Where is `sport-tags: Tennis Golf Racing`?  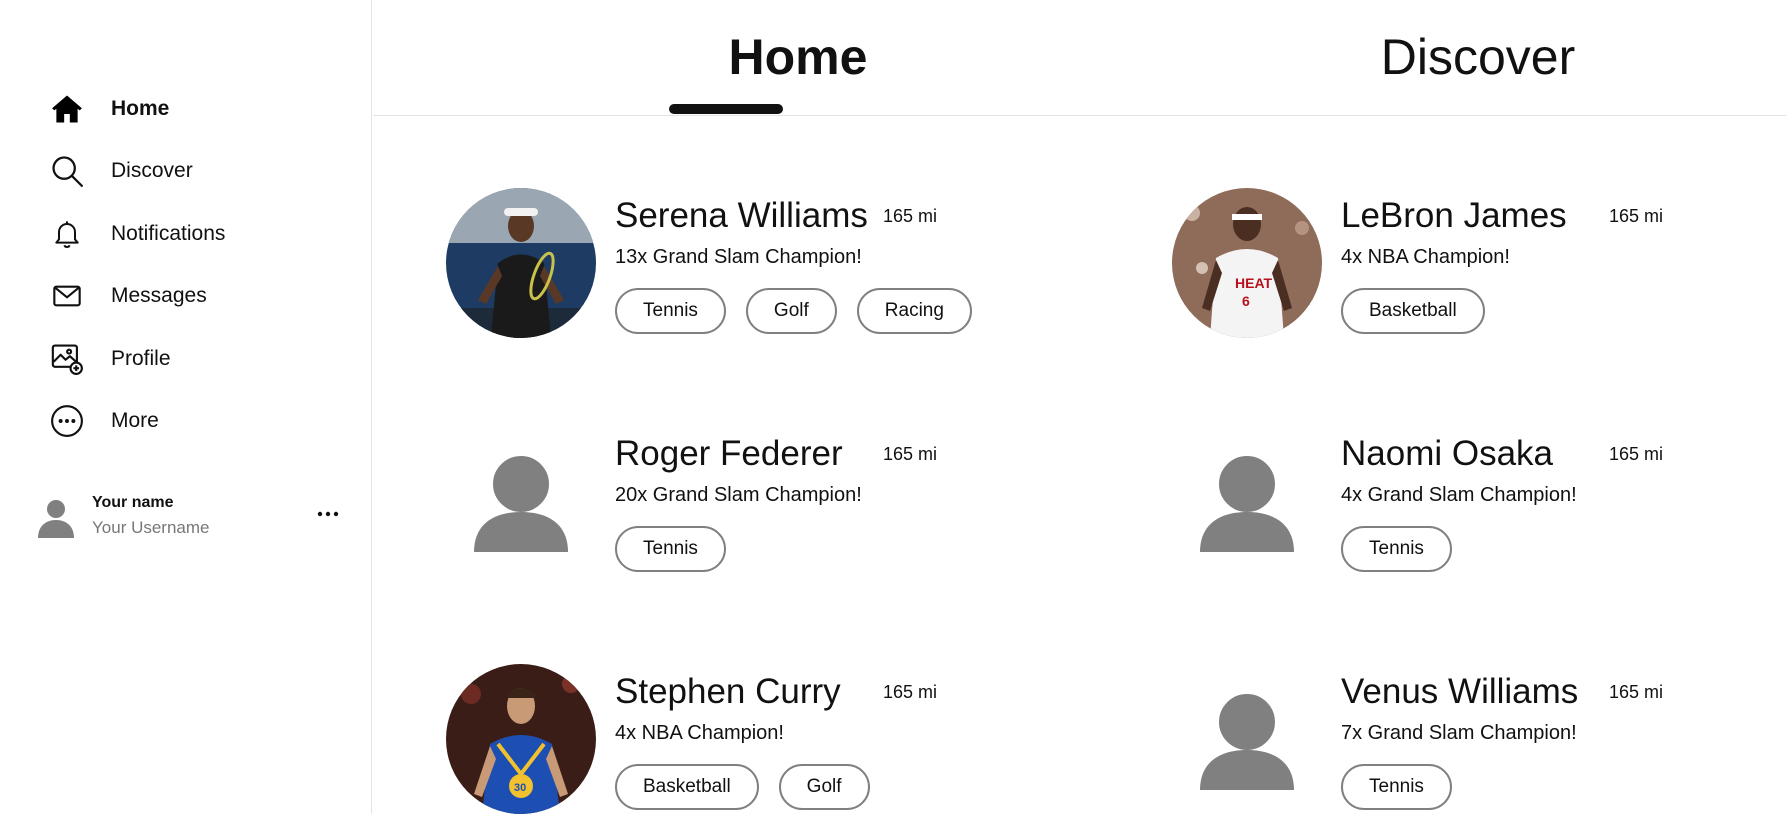
sport-tags: Tennis Golf Racing is located at coordinates (793, 311).